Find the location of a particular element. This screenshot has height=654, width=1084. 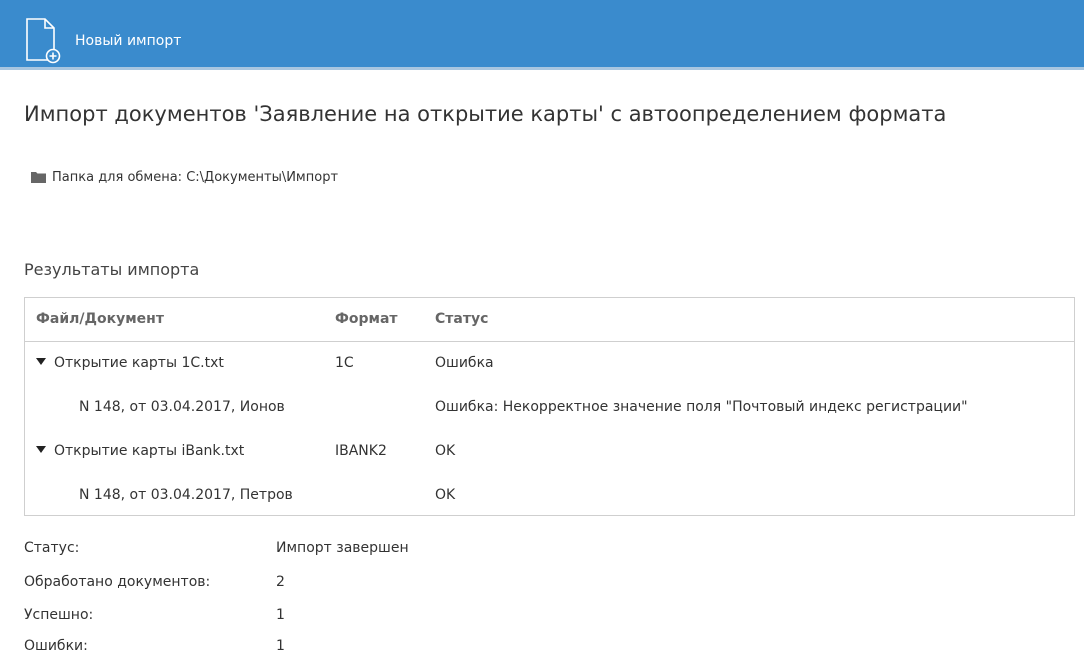

format-cell: 1C is located at coordinates (344, 363).